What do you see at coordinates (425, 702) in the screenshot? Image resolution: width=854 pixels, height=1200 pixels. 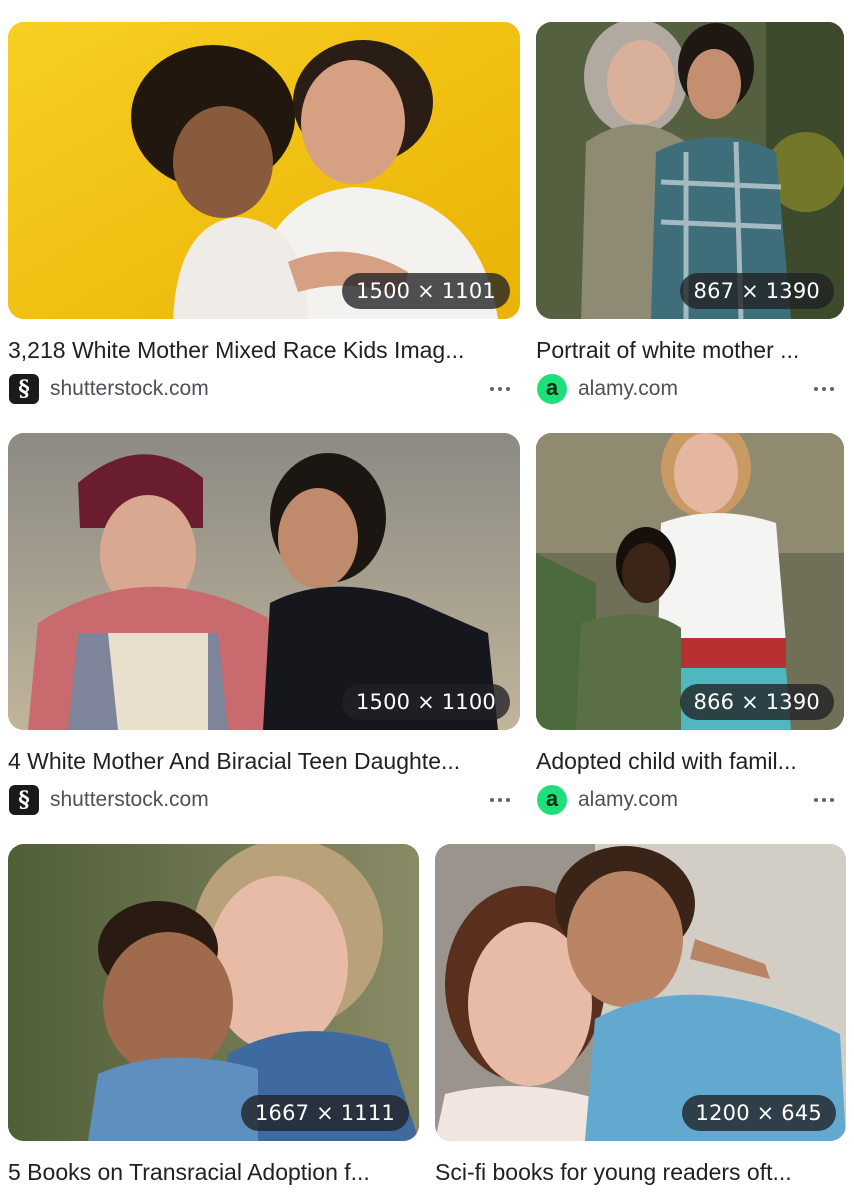 I see `image-dimensions-badge: 1500 × 1100` at bounding box center [425, 702].